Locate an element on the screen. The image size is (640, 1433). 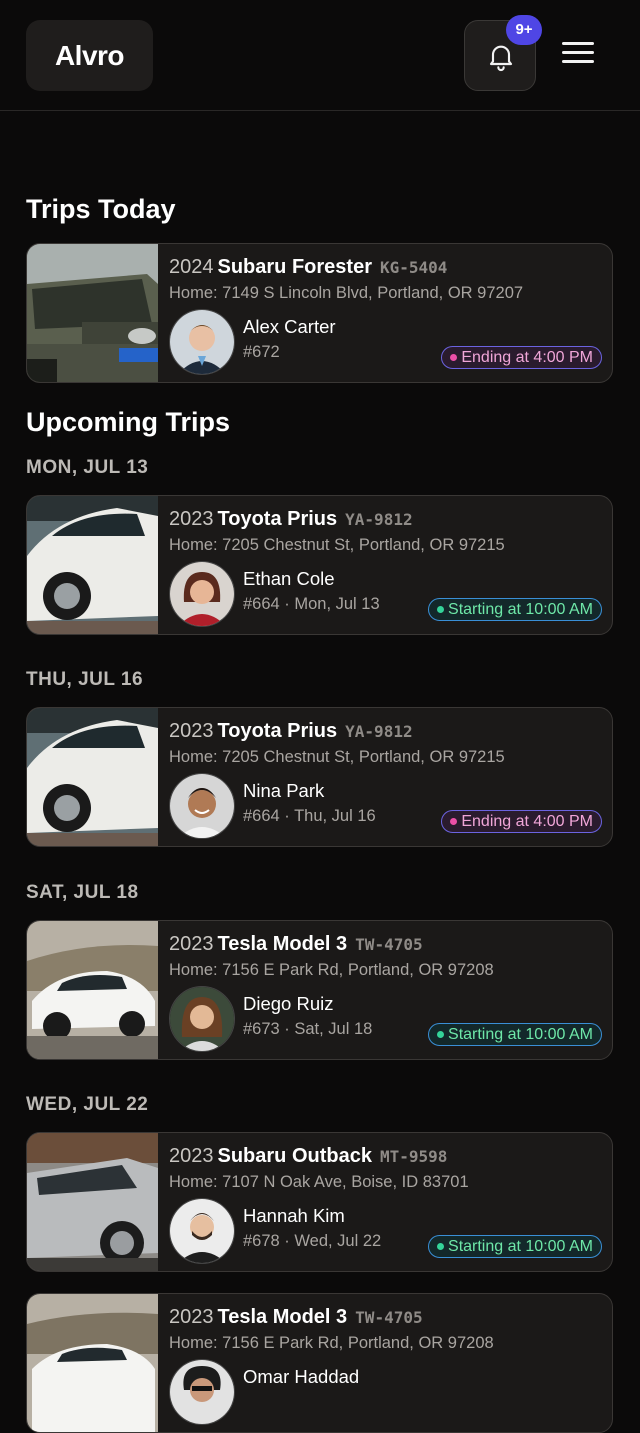
car-model: Subaru Outback is located at coordinates (294, 1156).